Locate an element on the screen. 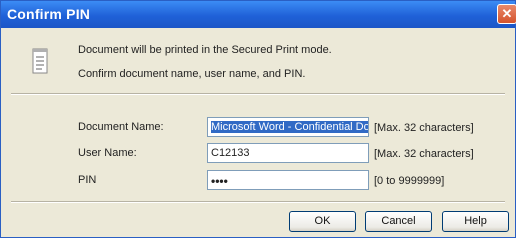 The image size is (518, 241). document-name-field: Microsoft Word - Confidential Do is located at coordinates (288, 127).